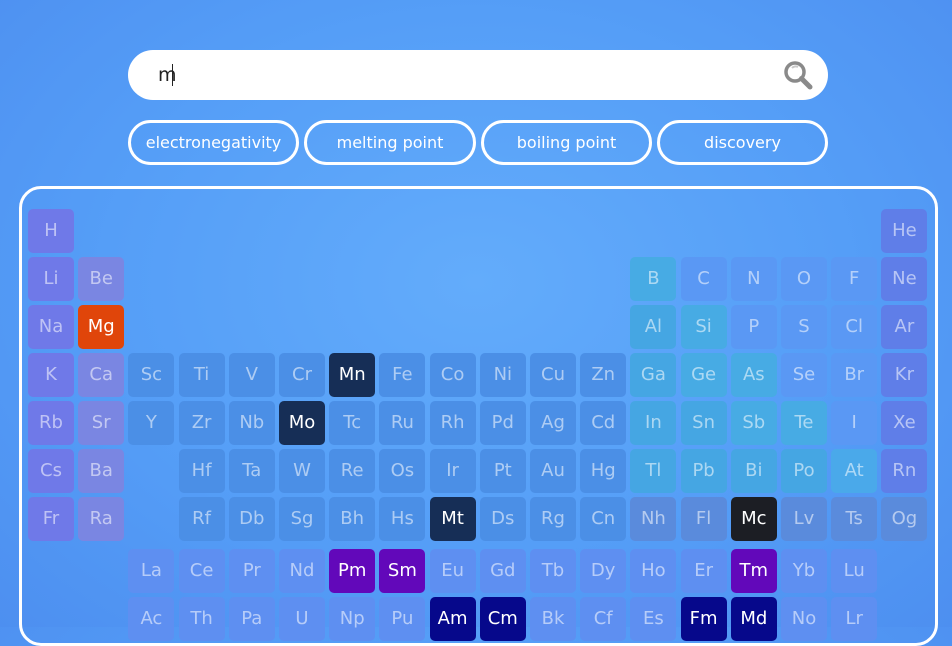  What do you see at coordinates (502, 471) in the screenshot?
I see `element-pt: Pt` at bounding box center [502, 471].